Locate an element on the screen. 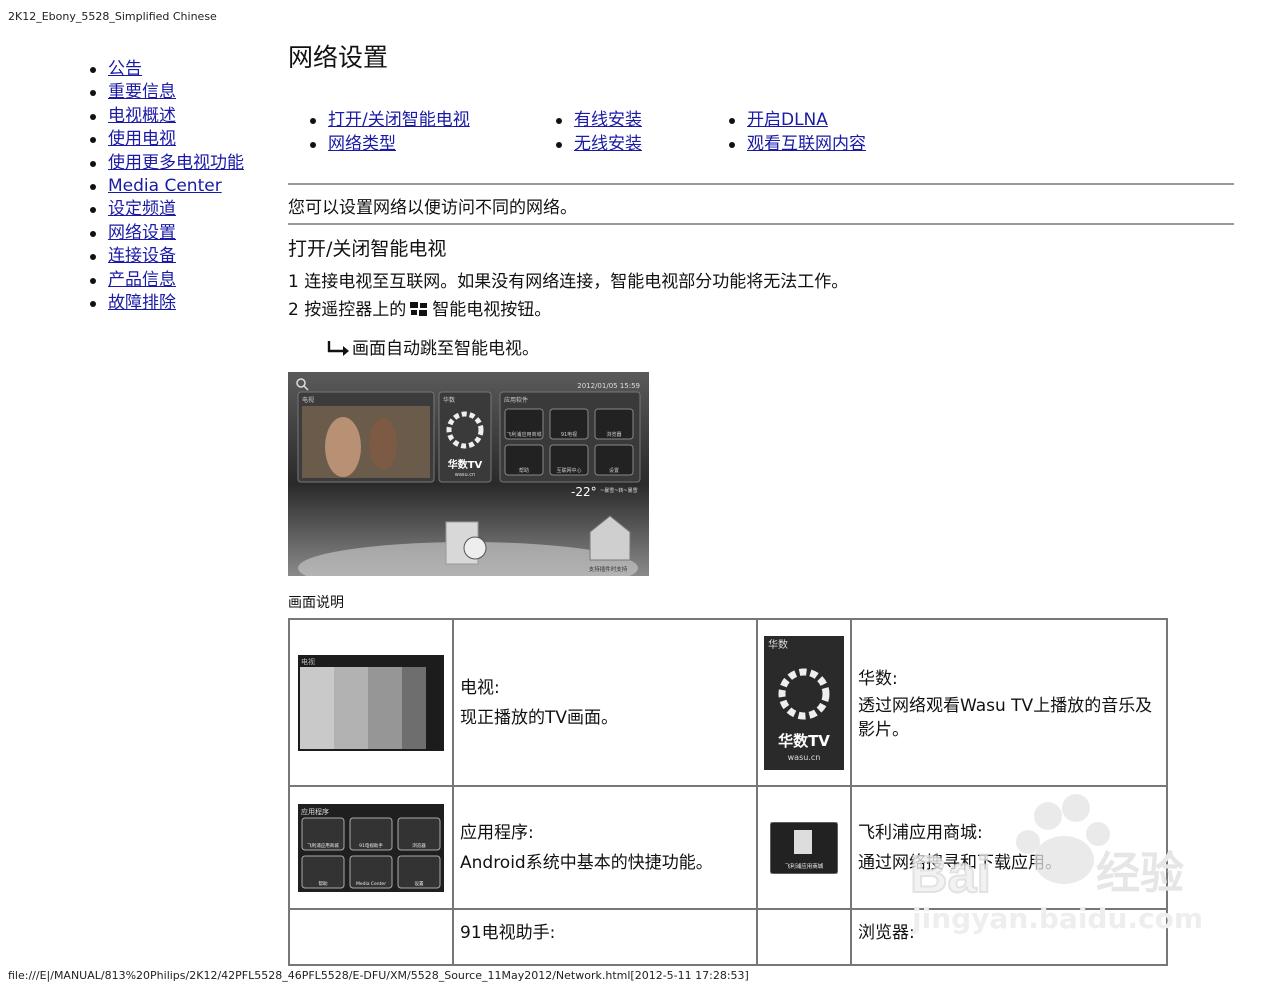 The height and width of the screenshot is (989, 1280). nav-link: 设定频道 is located at coordinates (142, 209).